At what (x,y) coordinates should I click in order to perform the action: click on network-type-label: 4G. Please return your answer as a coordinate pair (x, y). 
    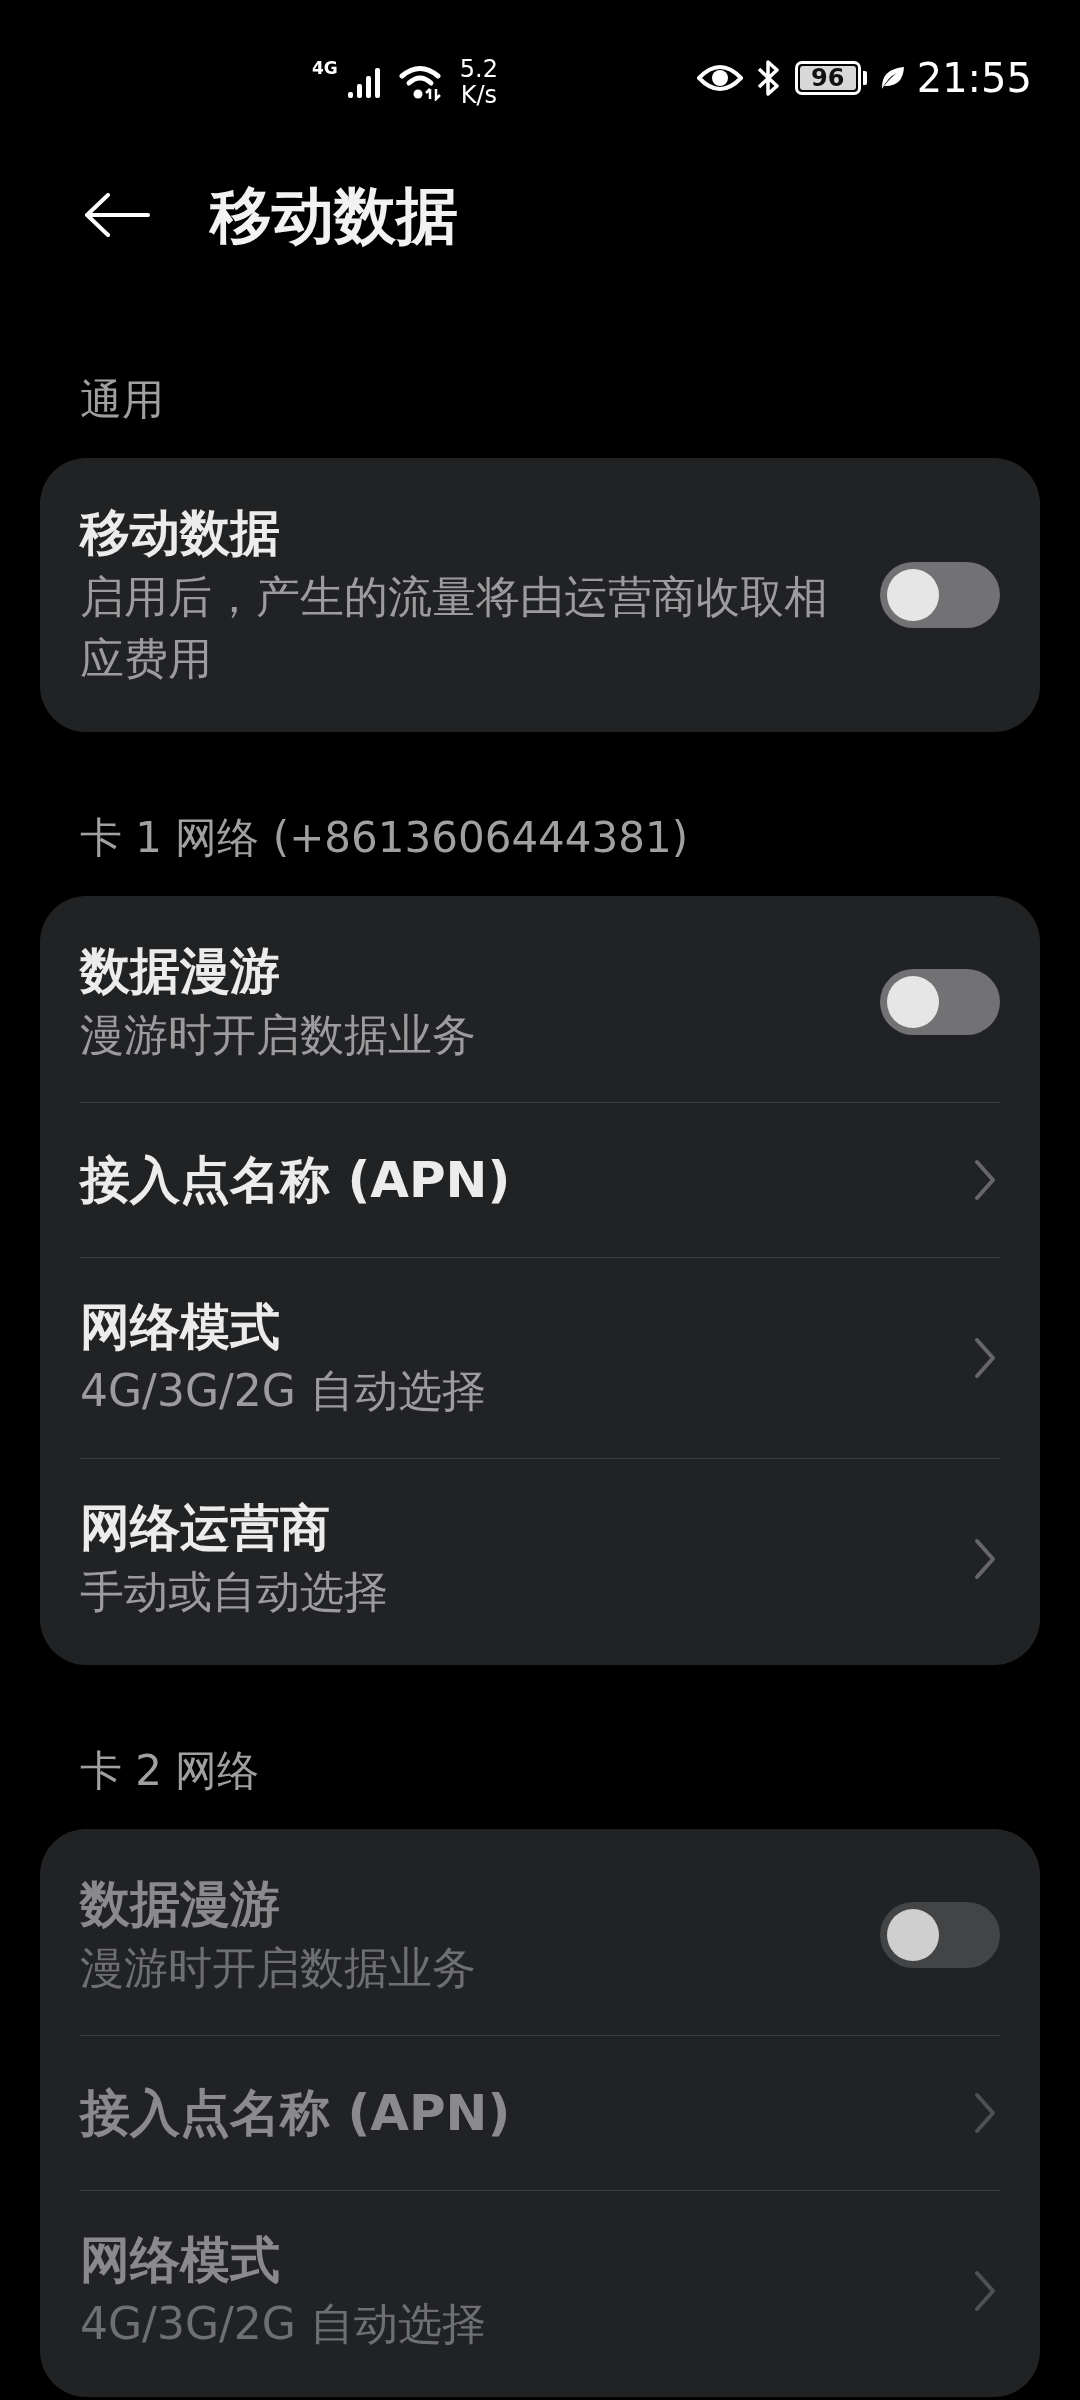
    Looking at the image, I should click on (325, 68).